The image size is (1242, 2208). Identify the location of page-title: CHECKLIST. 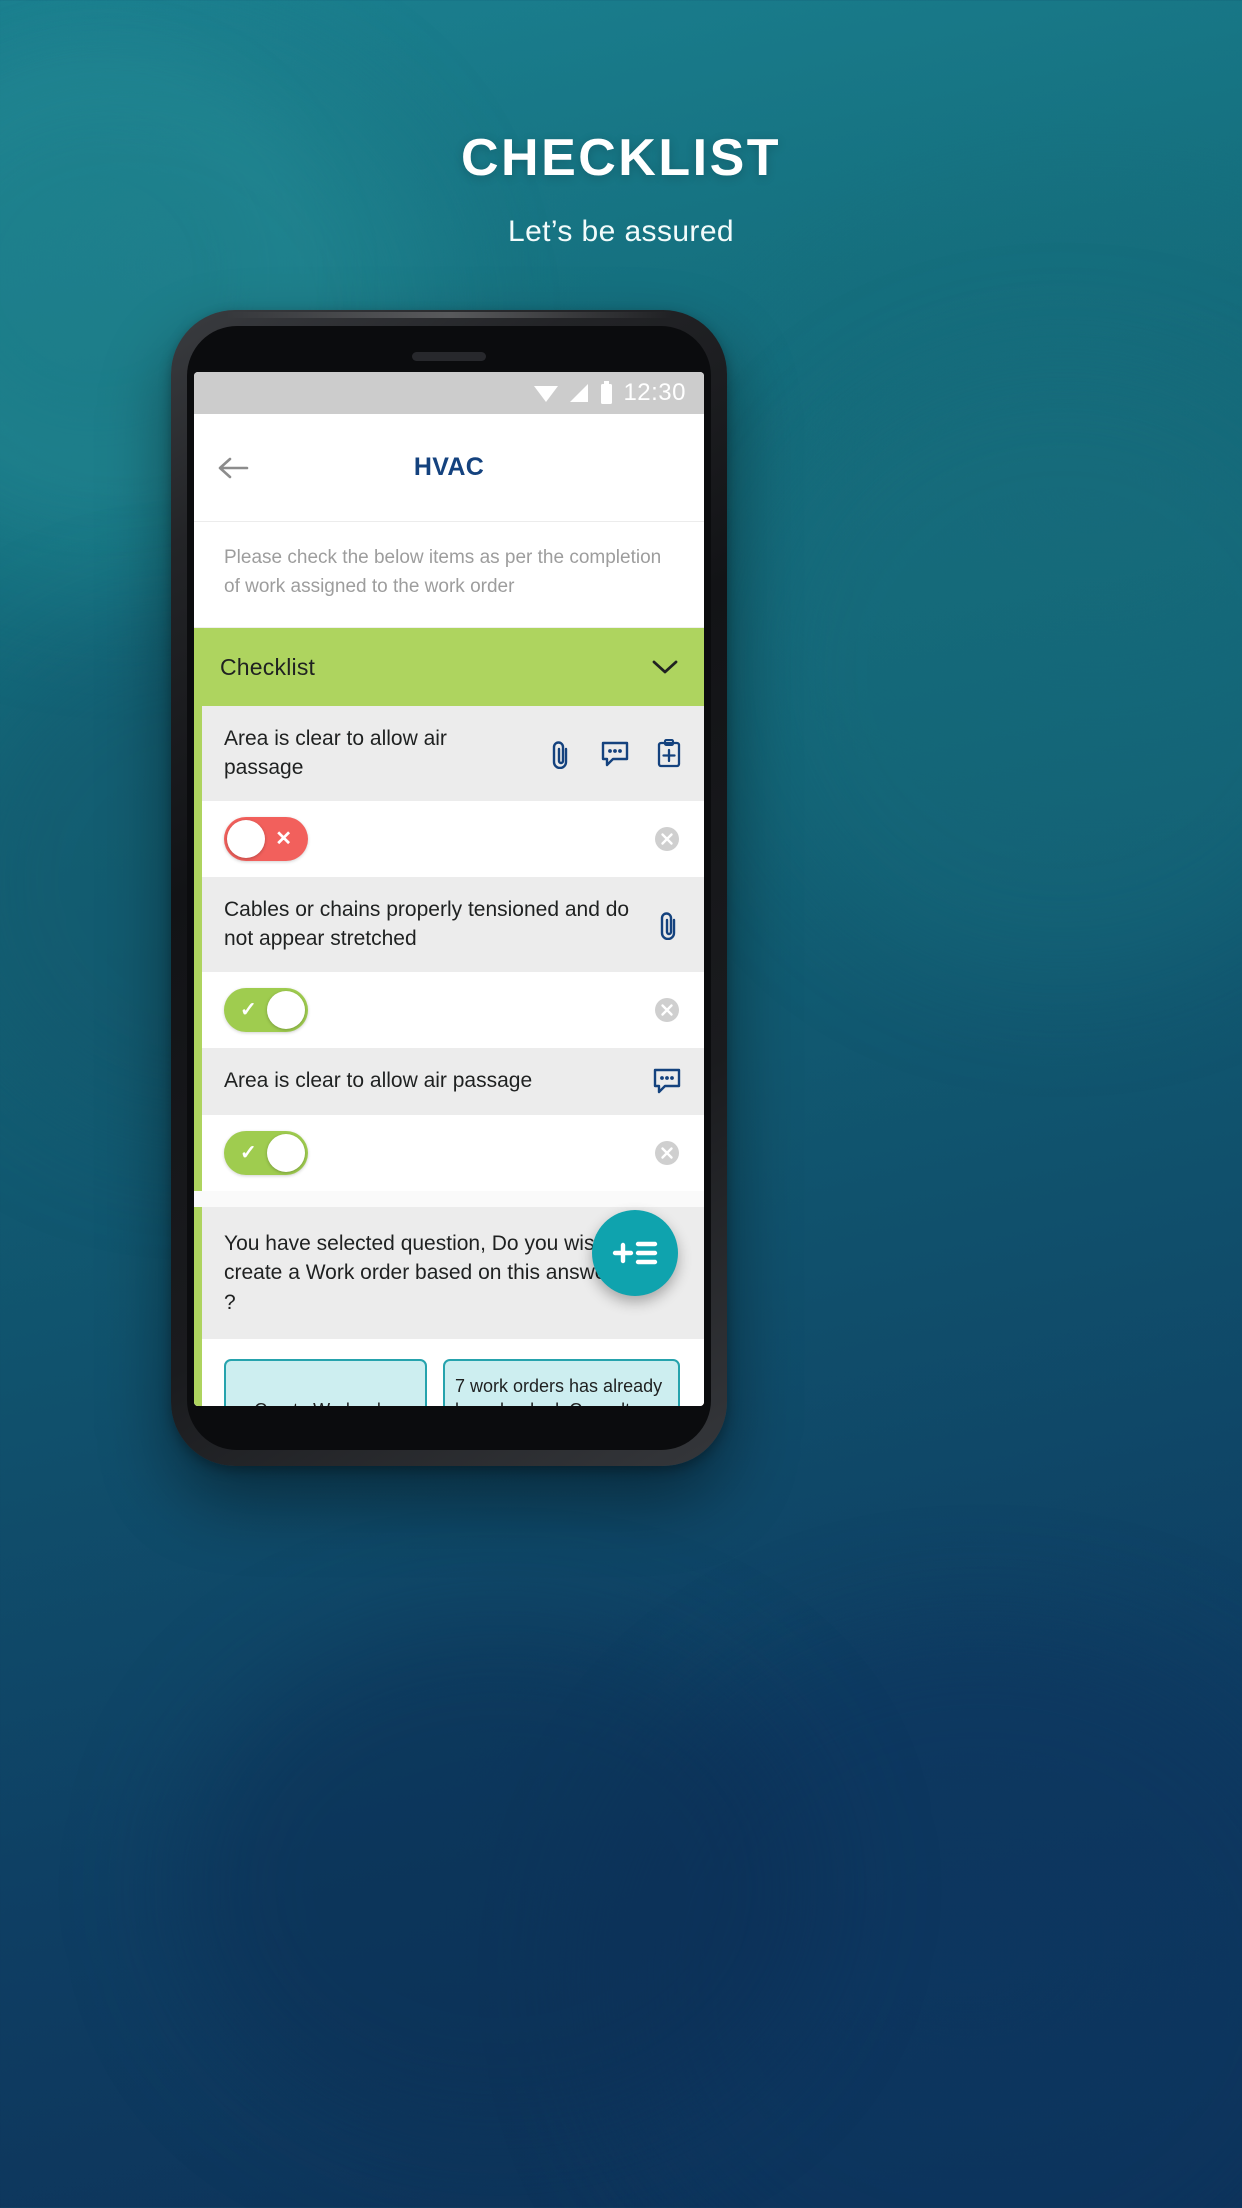
(621, 158).